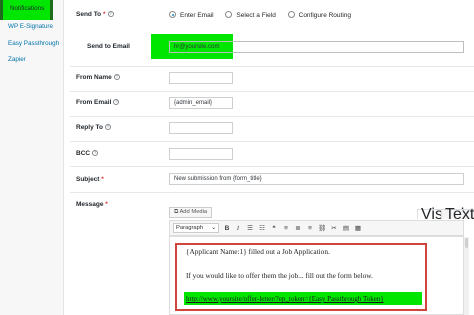 The height and width of the screenshot is (315, 474). I want to click on editor-toolbar: Paragraph ⌄ B I ☰ ☷ ❝ ≡ ≣ ≡ ⛓ ✂ ▤ ▦, so click(316, 228).